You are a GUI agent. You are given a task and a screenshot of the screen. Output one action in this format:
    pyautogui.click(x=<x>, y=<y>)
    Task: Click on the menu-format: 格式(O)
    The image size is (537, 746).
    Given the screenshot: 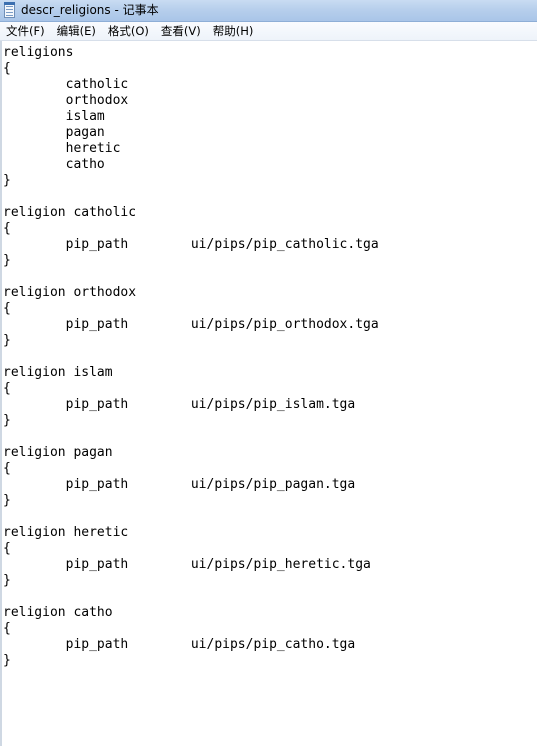 What is the action you would take?
    pyautogui.click(x=128, y=31)
    